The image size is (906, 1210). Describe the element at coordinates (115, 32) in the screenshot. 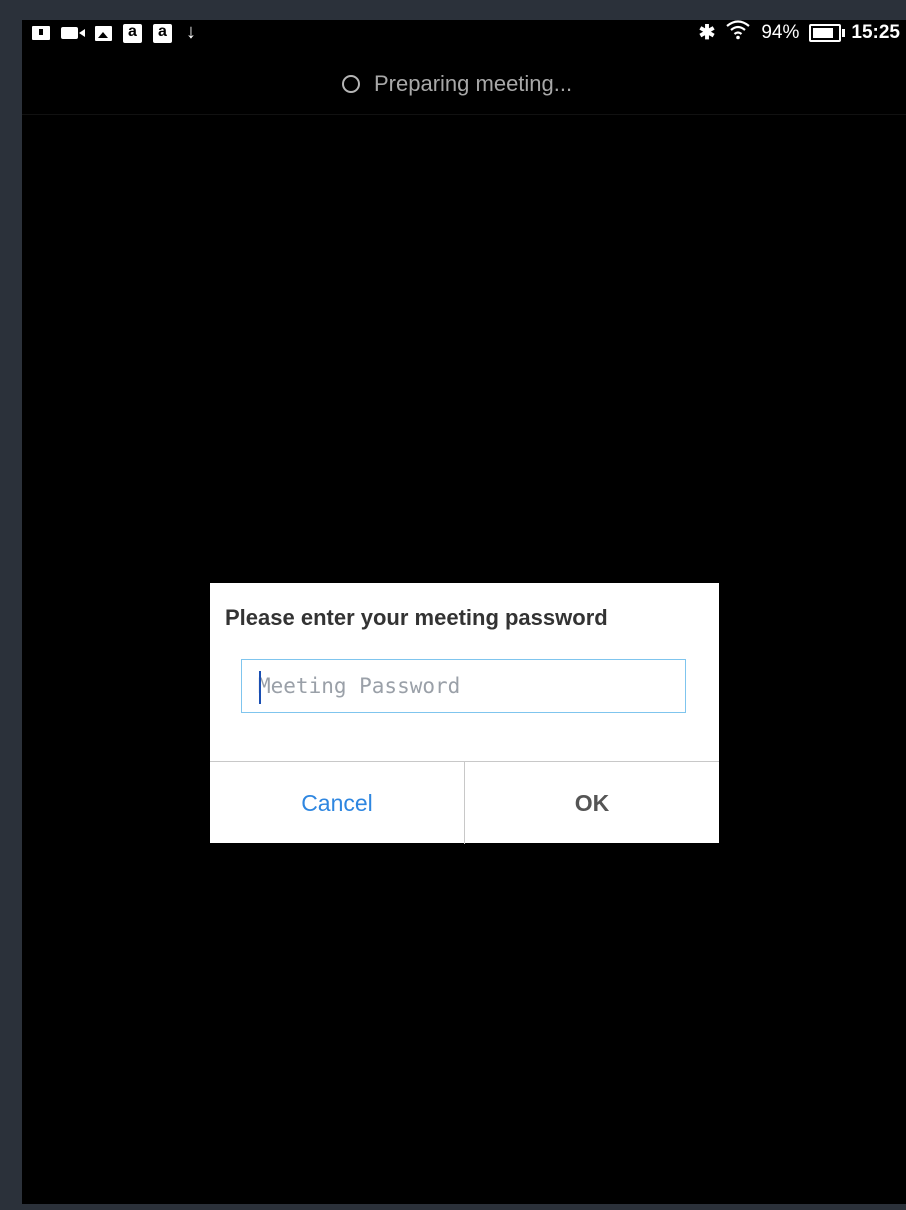

I see `notification-icons: a a ↓` at that location.